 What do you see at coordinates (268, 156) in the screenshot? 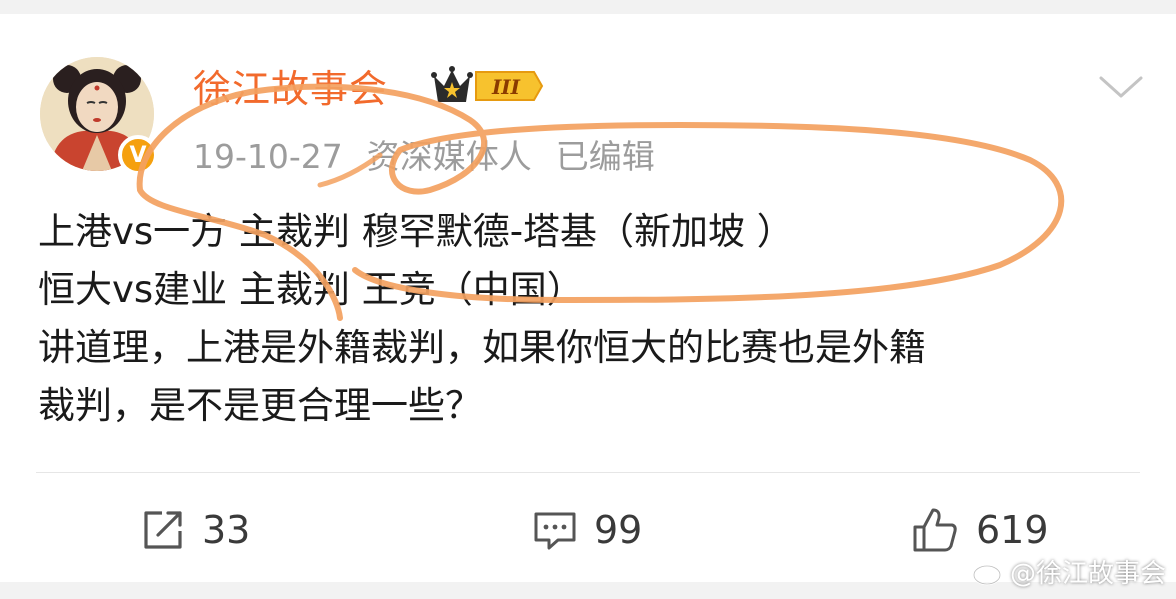
I see `post-date: 19-10-27` at bounding box center [268, 156].